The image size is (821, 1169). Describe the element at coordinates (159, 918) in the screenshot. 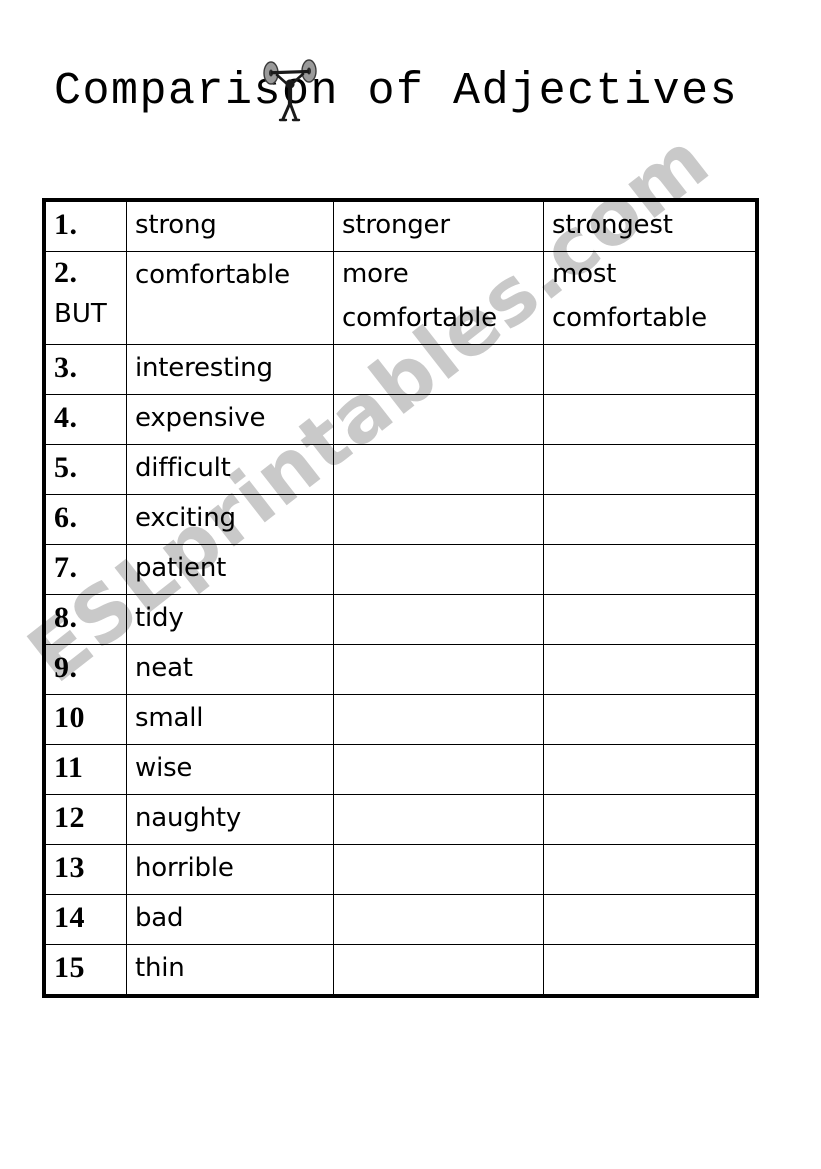

I see `adjective-base: bad` at that location.